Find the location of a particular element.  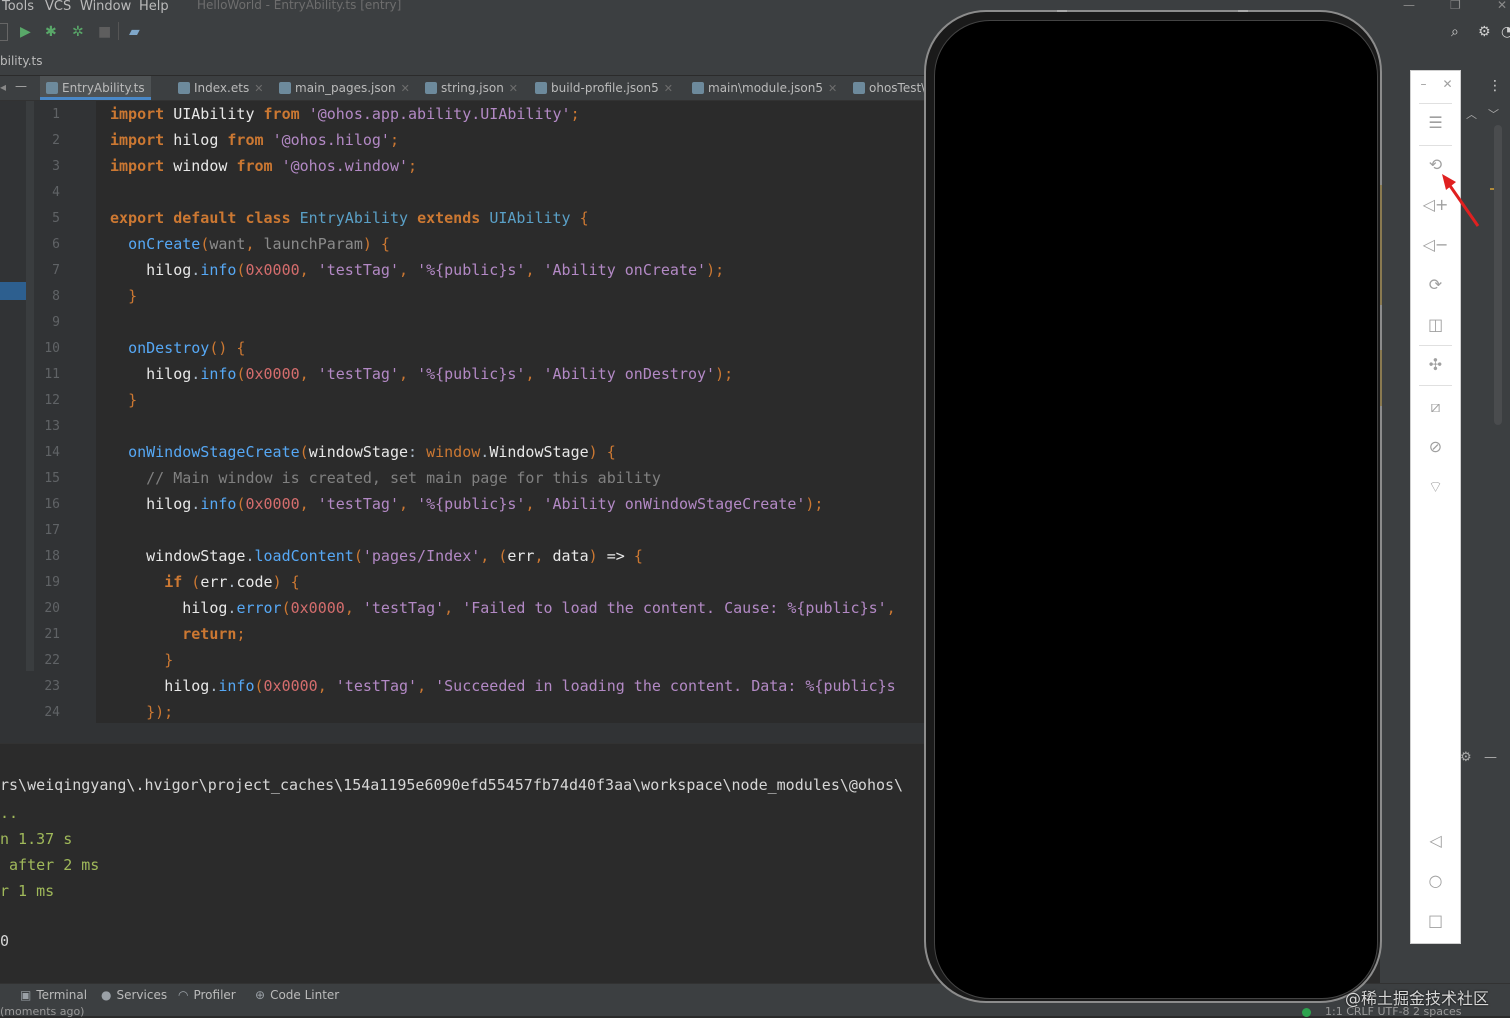

fold-screen-icon: ⧄ is located at coordinates (1435, 407).